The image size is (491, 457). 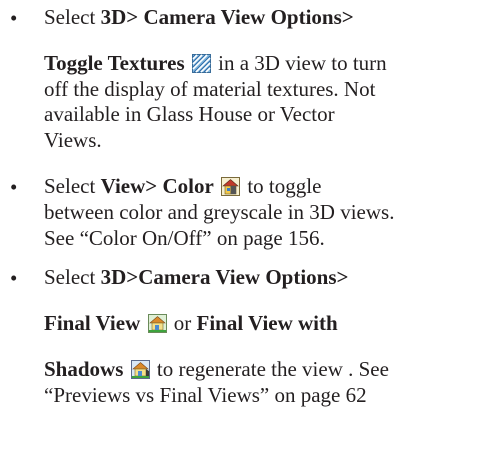 I want to click on item-3-line-1: Select 3D>Camera View Options>, so click(x=196, y=277).